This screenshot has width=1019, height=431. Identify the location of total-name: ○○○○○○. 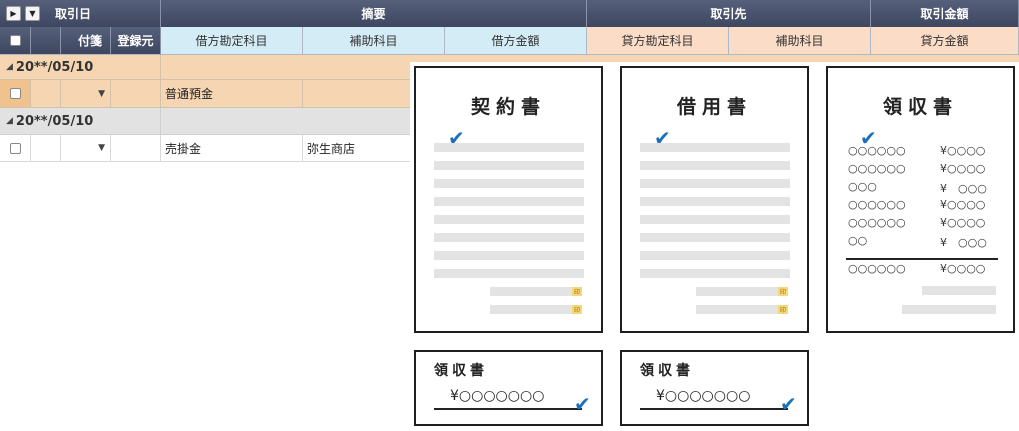
(877, 268).